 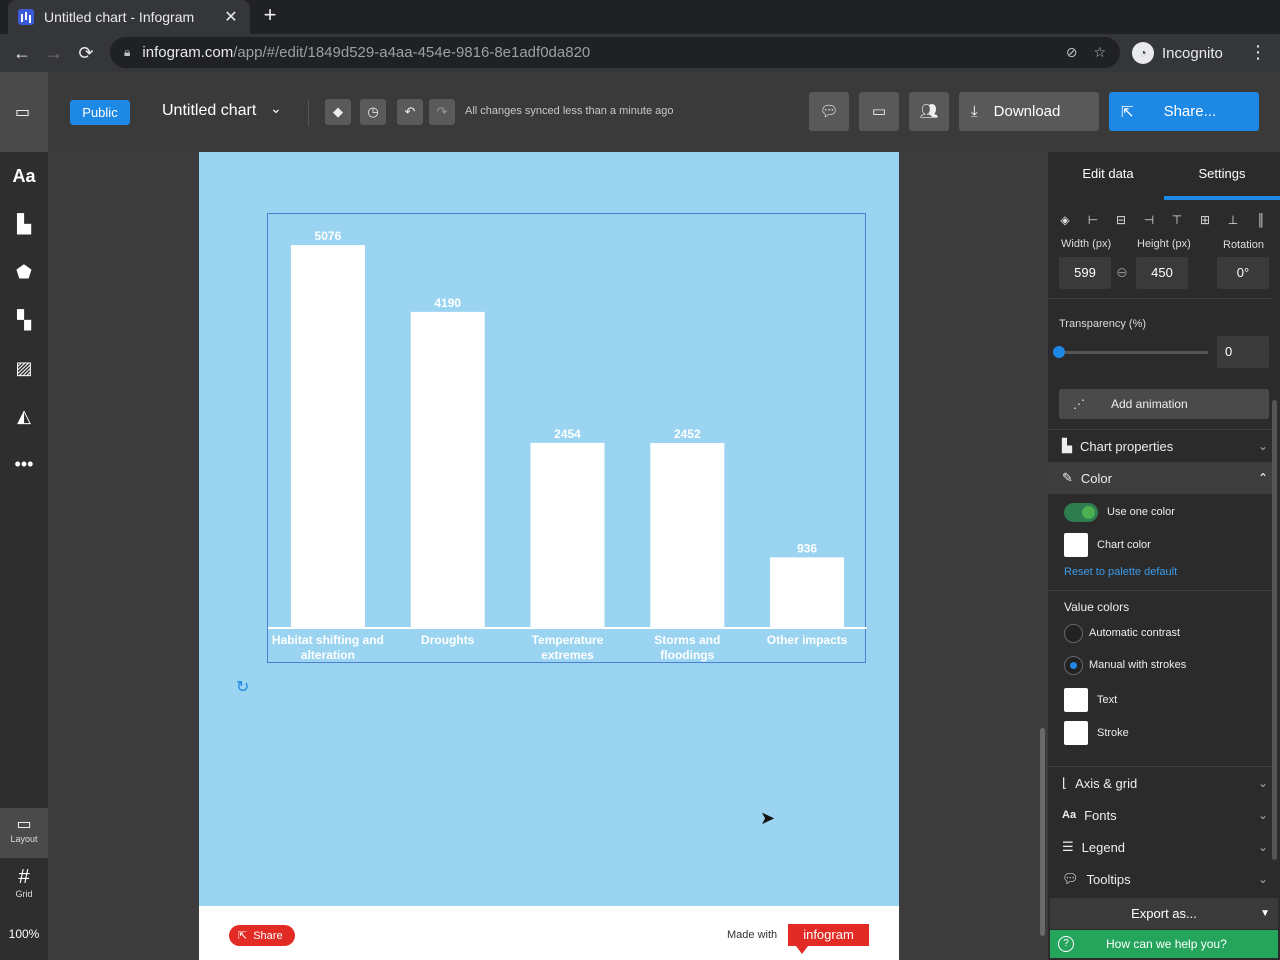 I want to click on tag-icon: ◆, so click(x=338, y=112).